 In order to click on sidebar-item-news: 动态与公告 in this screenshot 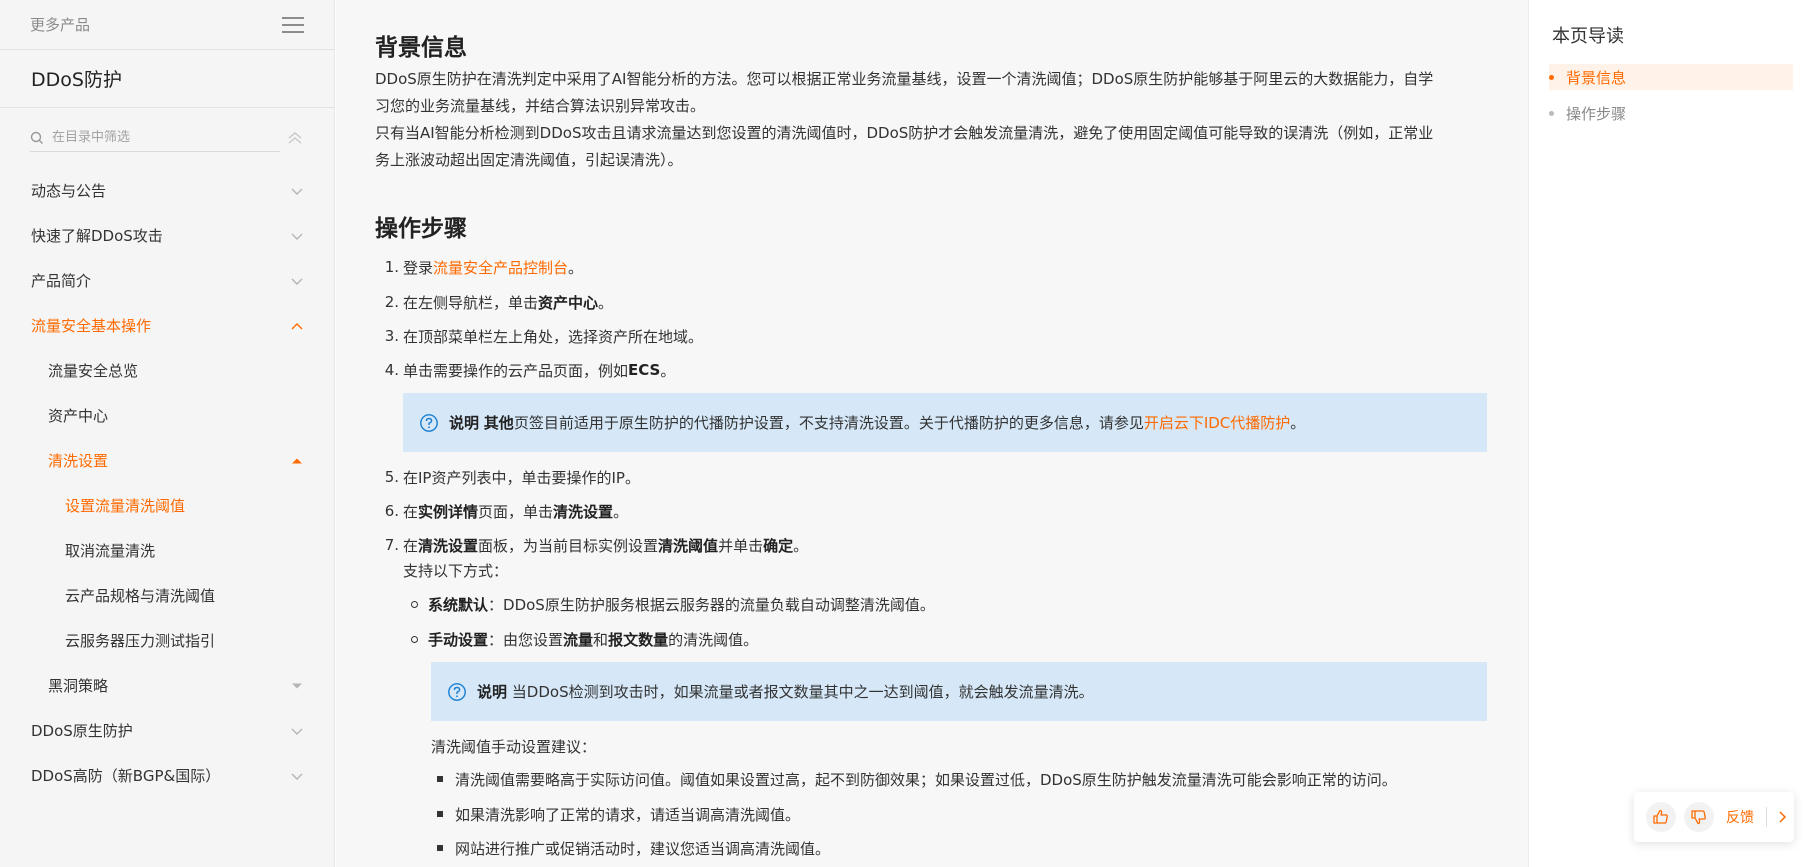, I will do `click(167, 190)`.